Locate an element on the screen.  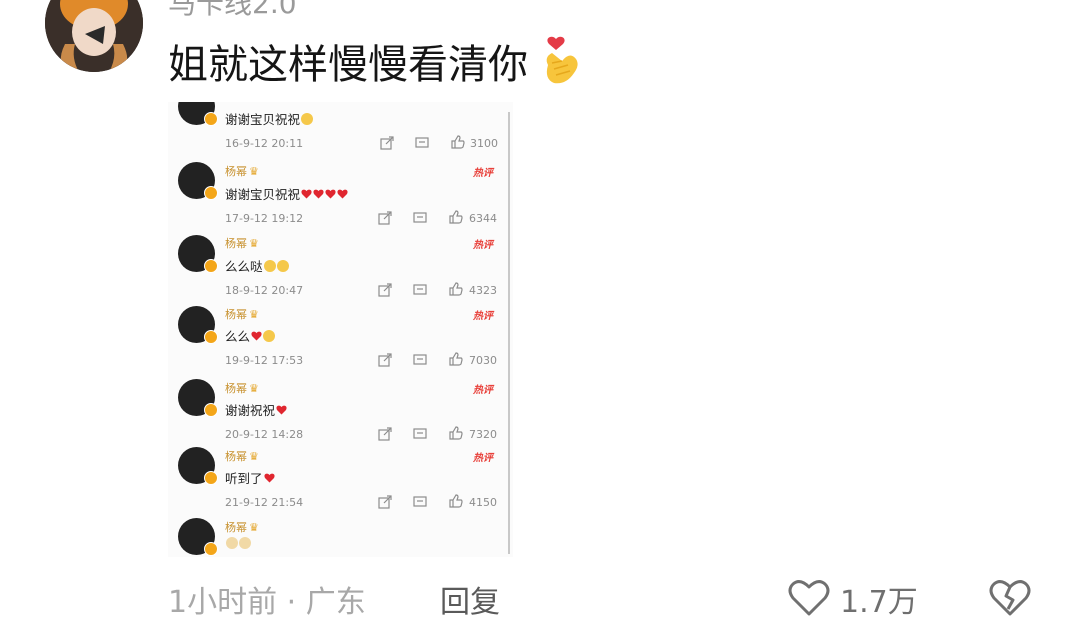
like-count: 6344 is located at coordinates (483, 218).